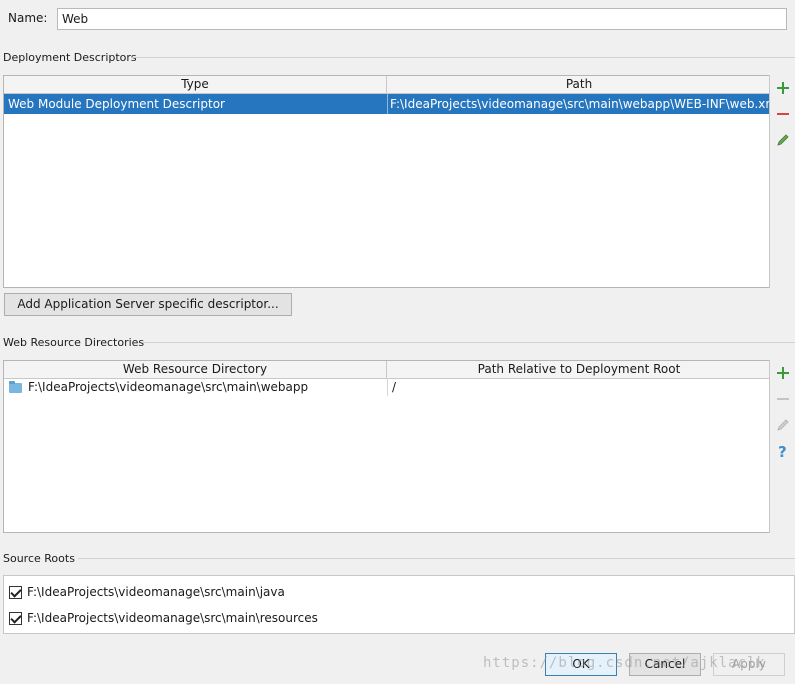 This screenshot has width=795, height=684. I want to click on edit-directory-button, so click(782, 425).